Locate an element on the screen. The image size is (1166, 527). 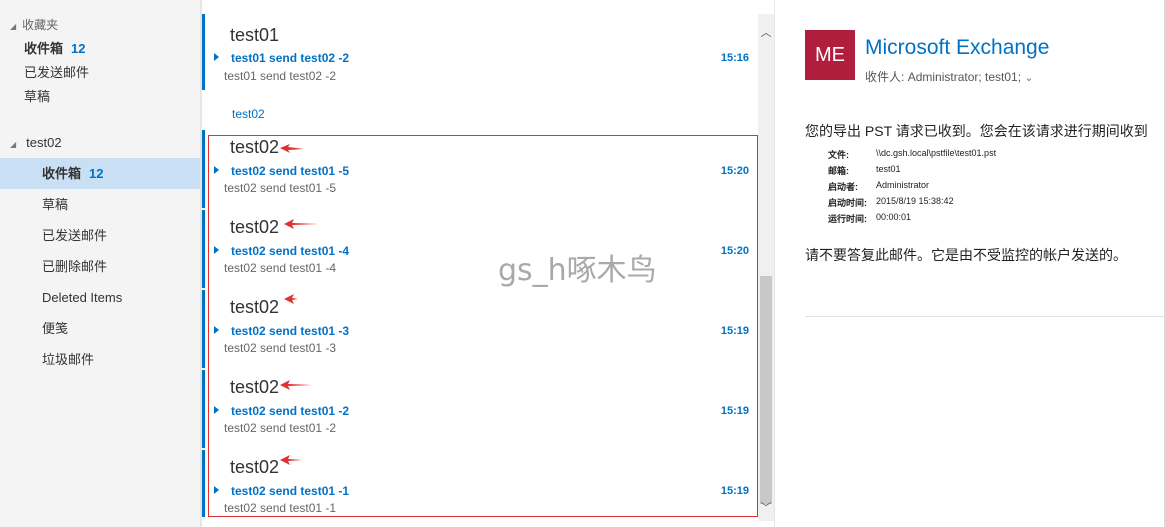
account-header: ◢ test02 is located at coordinates (36, 142).